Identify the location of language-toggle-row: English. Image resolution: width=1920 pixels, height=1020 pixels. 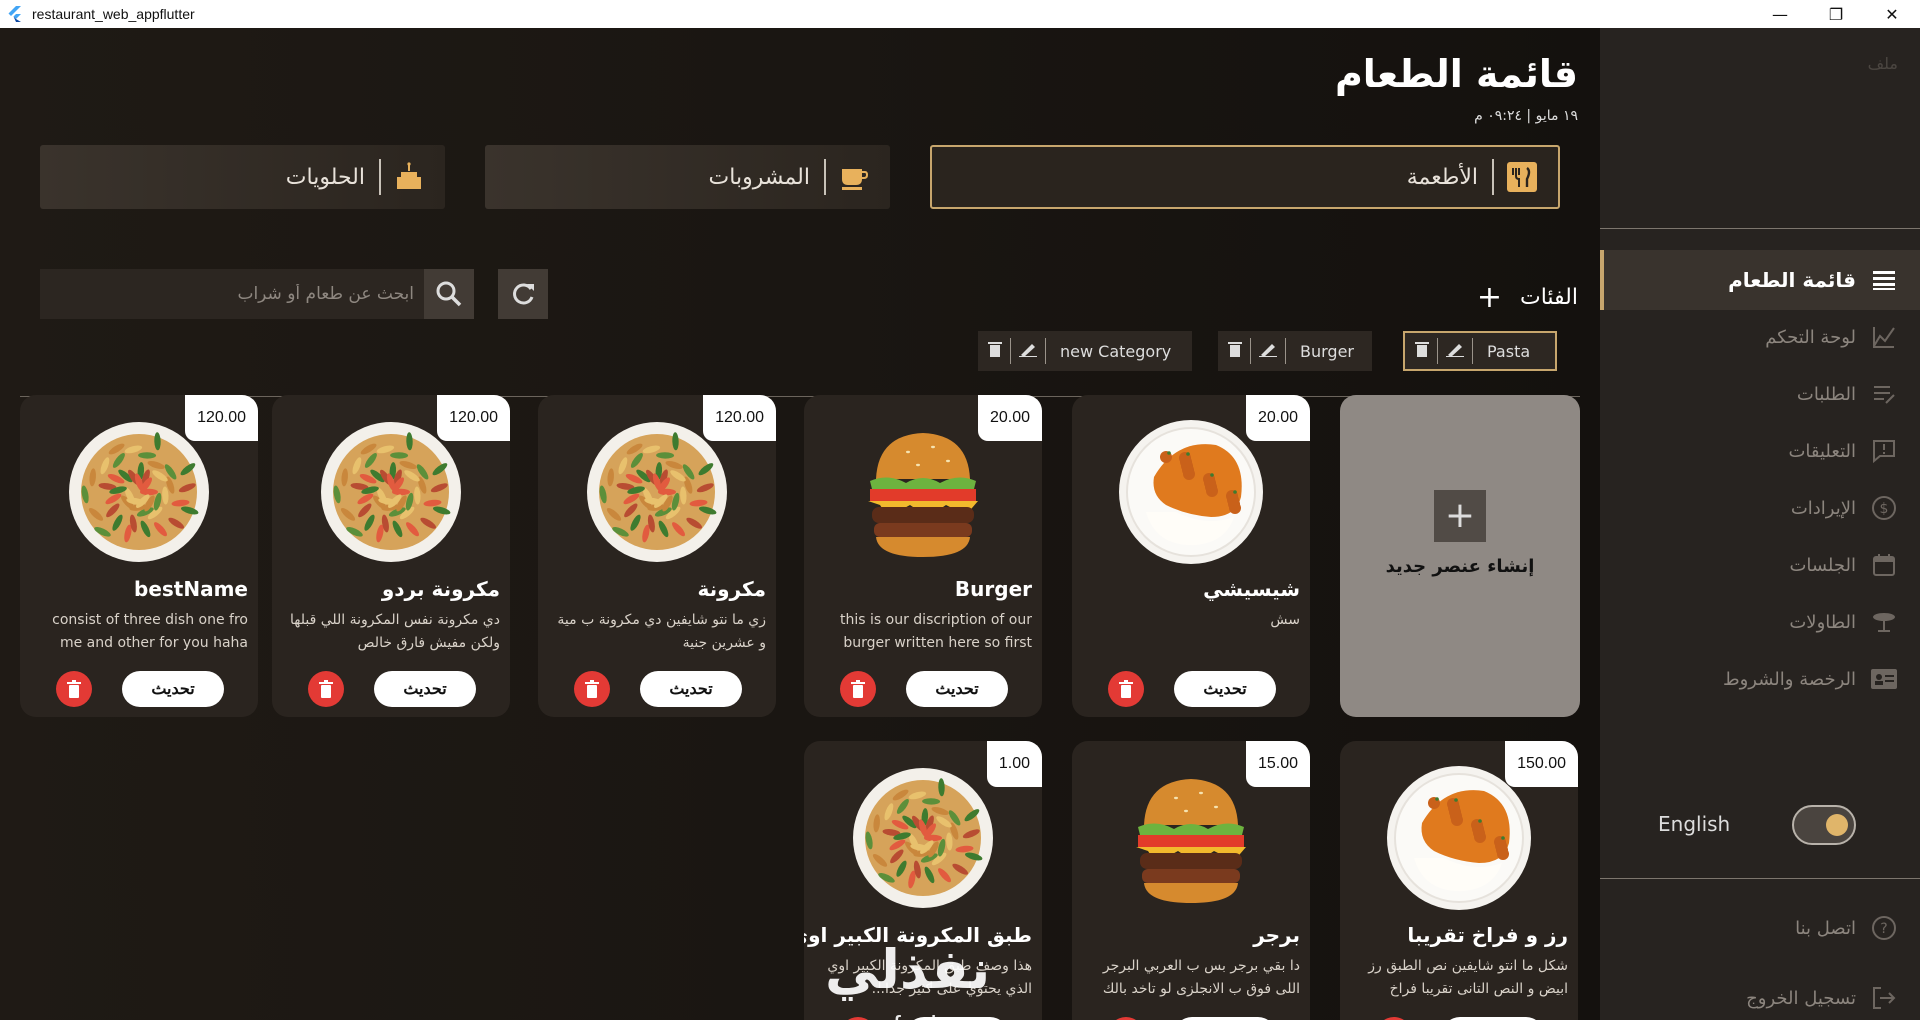
(1760, 825).